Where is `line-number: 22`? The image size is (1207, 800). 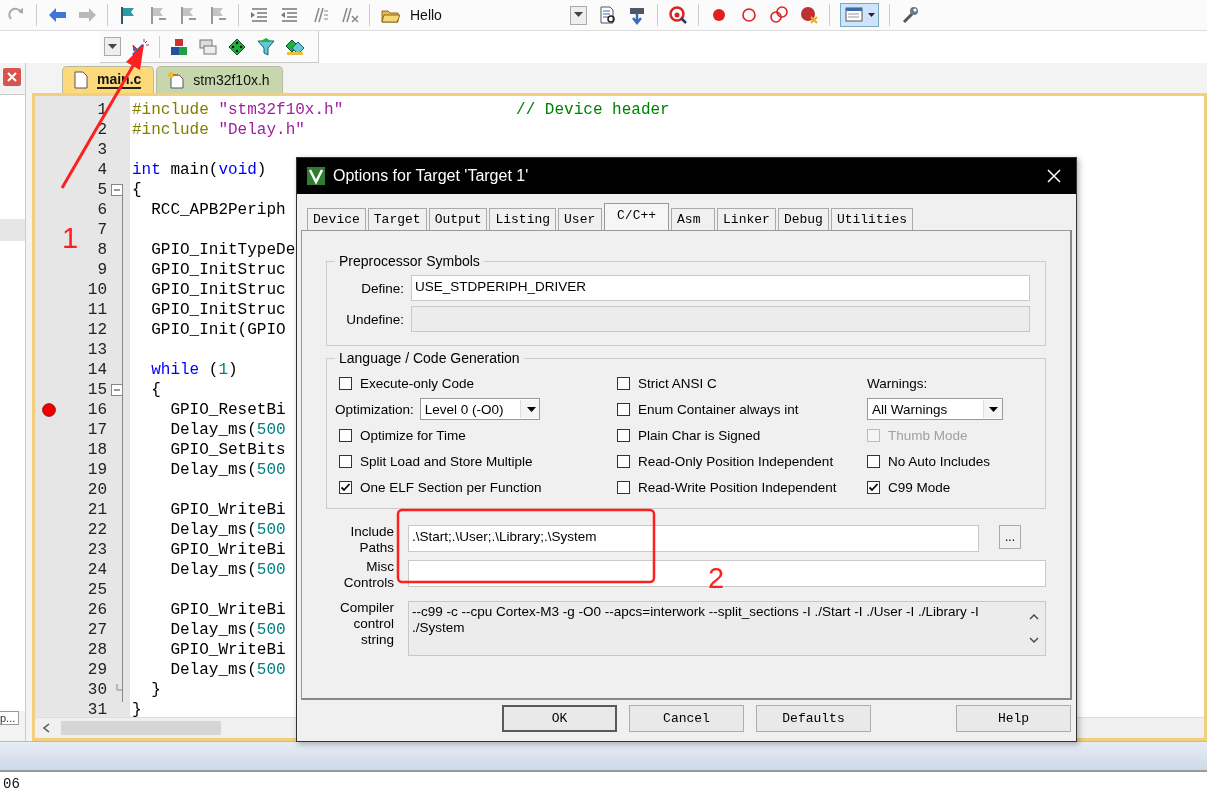
line-number: 22 is located at coordinates (96, 530).